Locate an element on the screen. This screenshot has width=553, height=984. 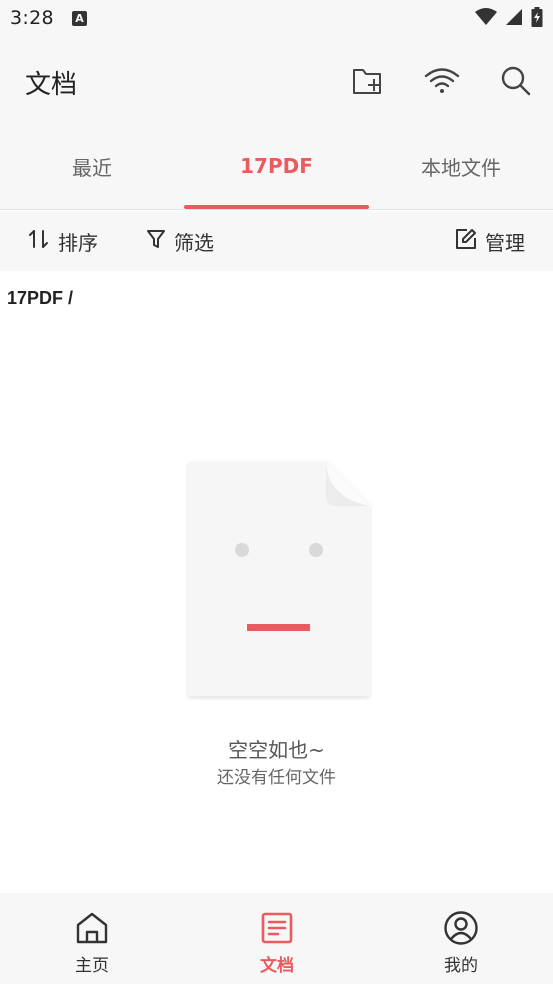
manage-button: 管理 is located at coordinates (490, 241).